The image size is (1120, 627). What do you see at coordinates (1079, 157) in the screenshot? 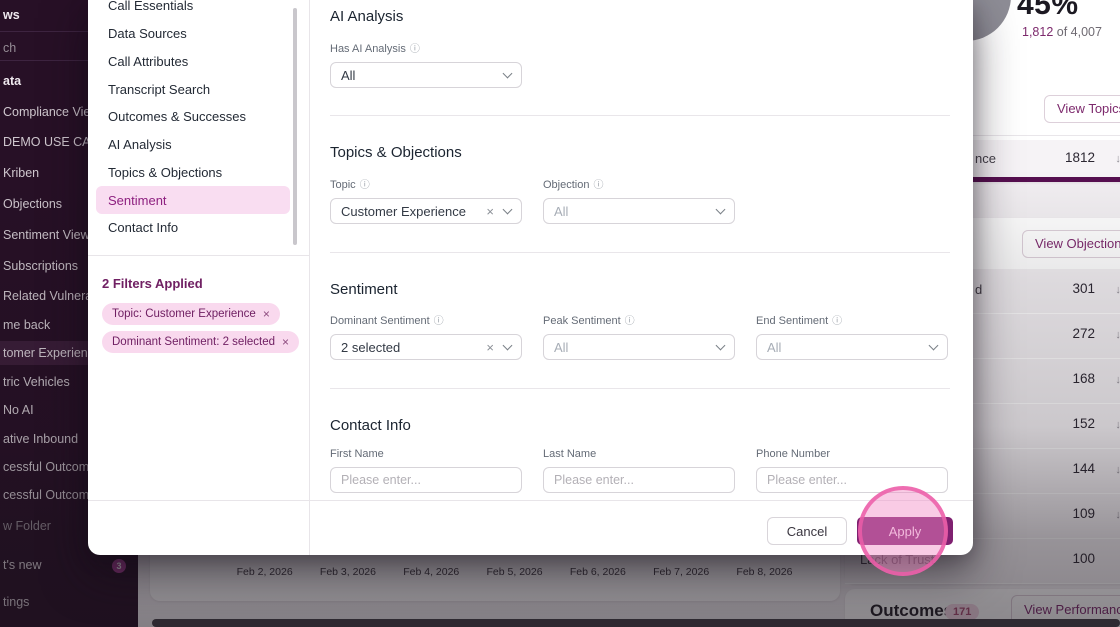
I see `topic-row-count: 1812` at bounding box center [1079, 157].